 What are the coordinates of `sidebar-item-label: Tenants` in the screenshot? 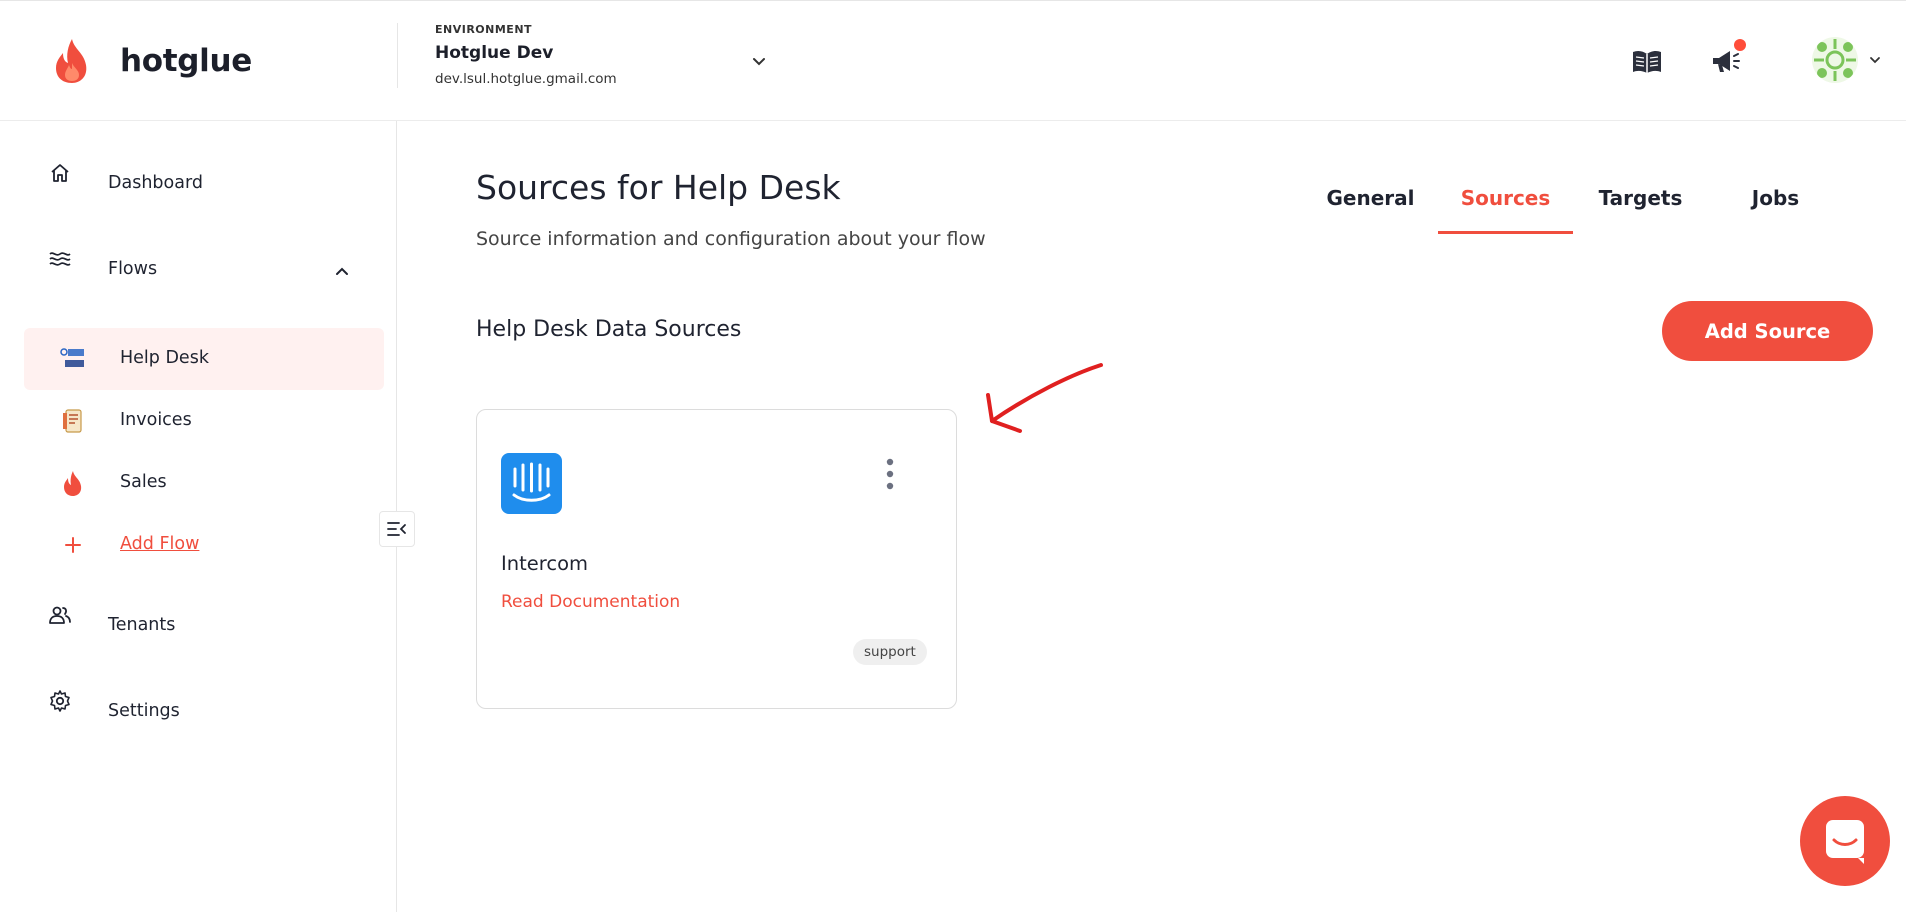 It's located at (142, 625).